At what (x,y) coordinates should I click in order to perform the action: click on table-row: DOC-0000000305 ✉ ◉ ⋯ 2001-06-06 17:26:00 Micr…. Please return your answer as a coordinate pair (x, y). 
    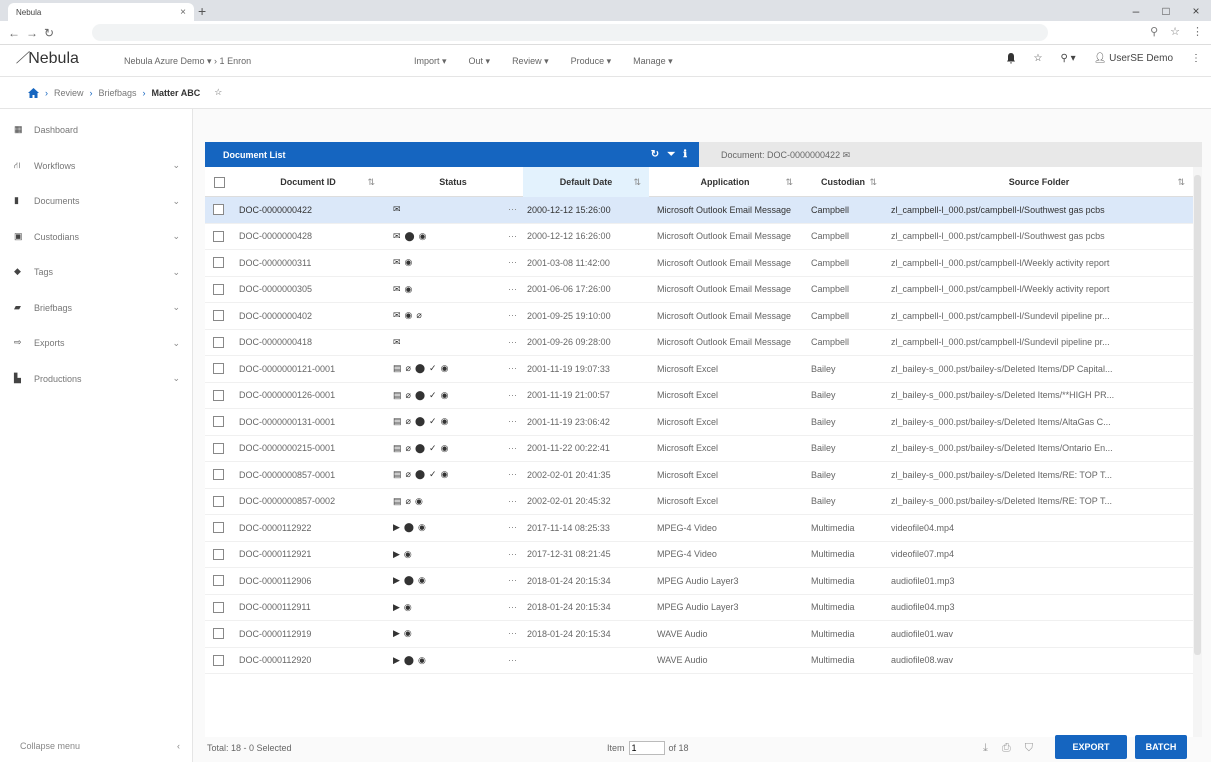
    Looking at the image, I should click on (699, 290).